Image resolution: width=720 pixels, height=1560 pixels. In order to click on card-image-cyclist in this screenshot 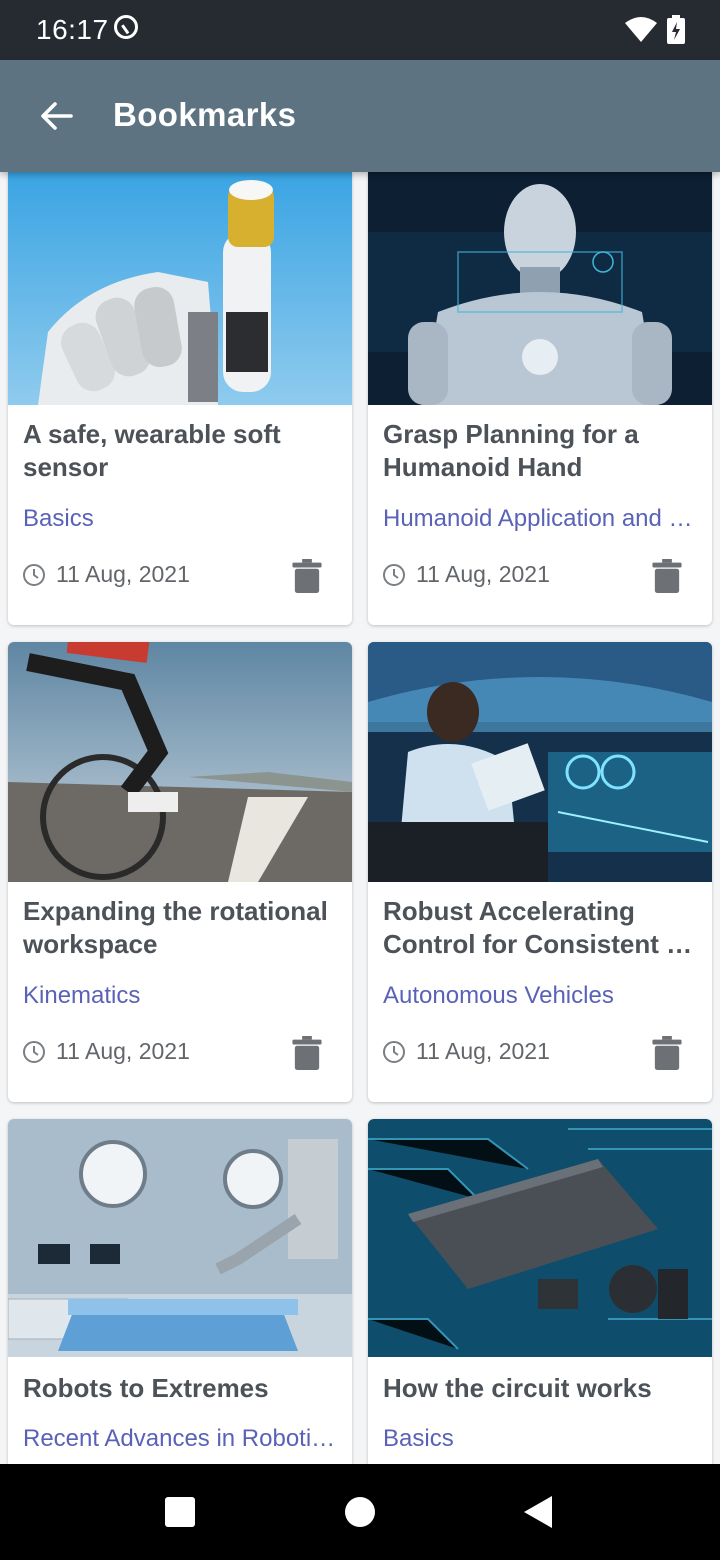, I will do `click(180, 762)`.